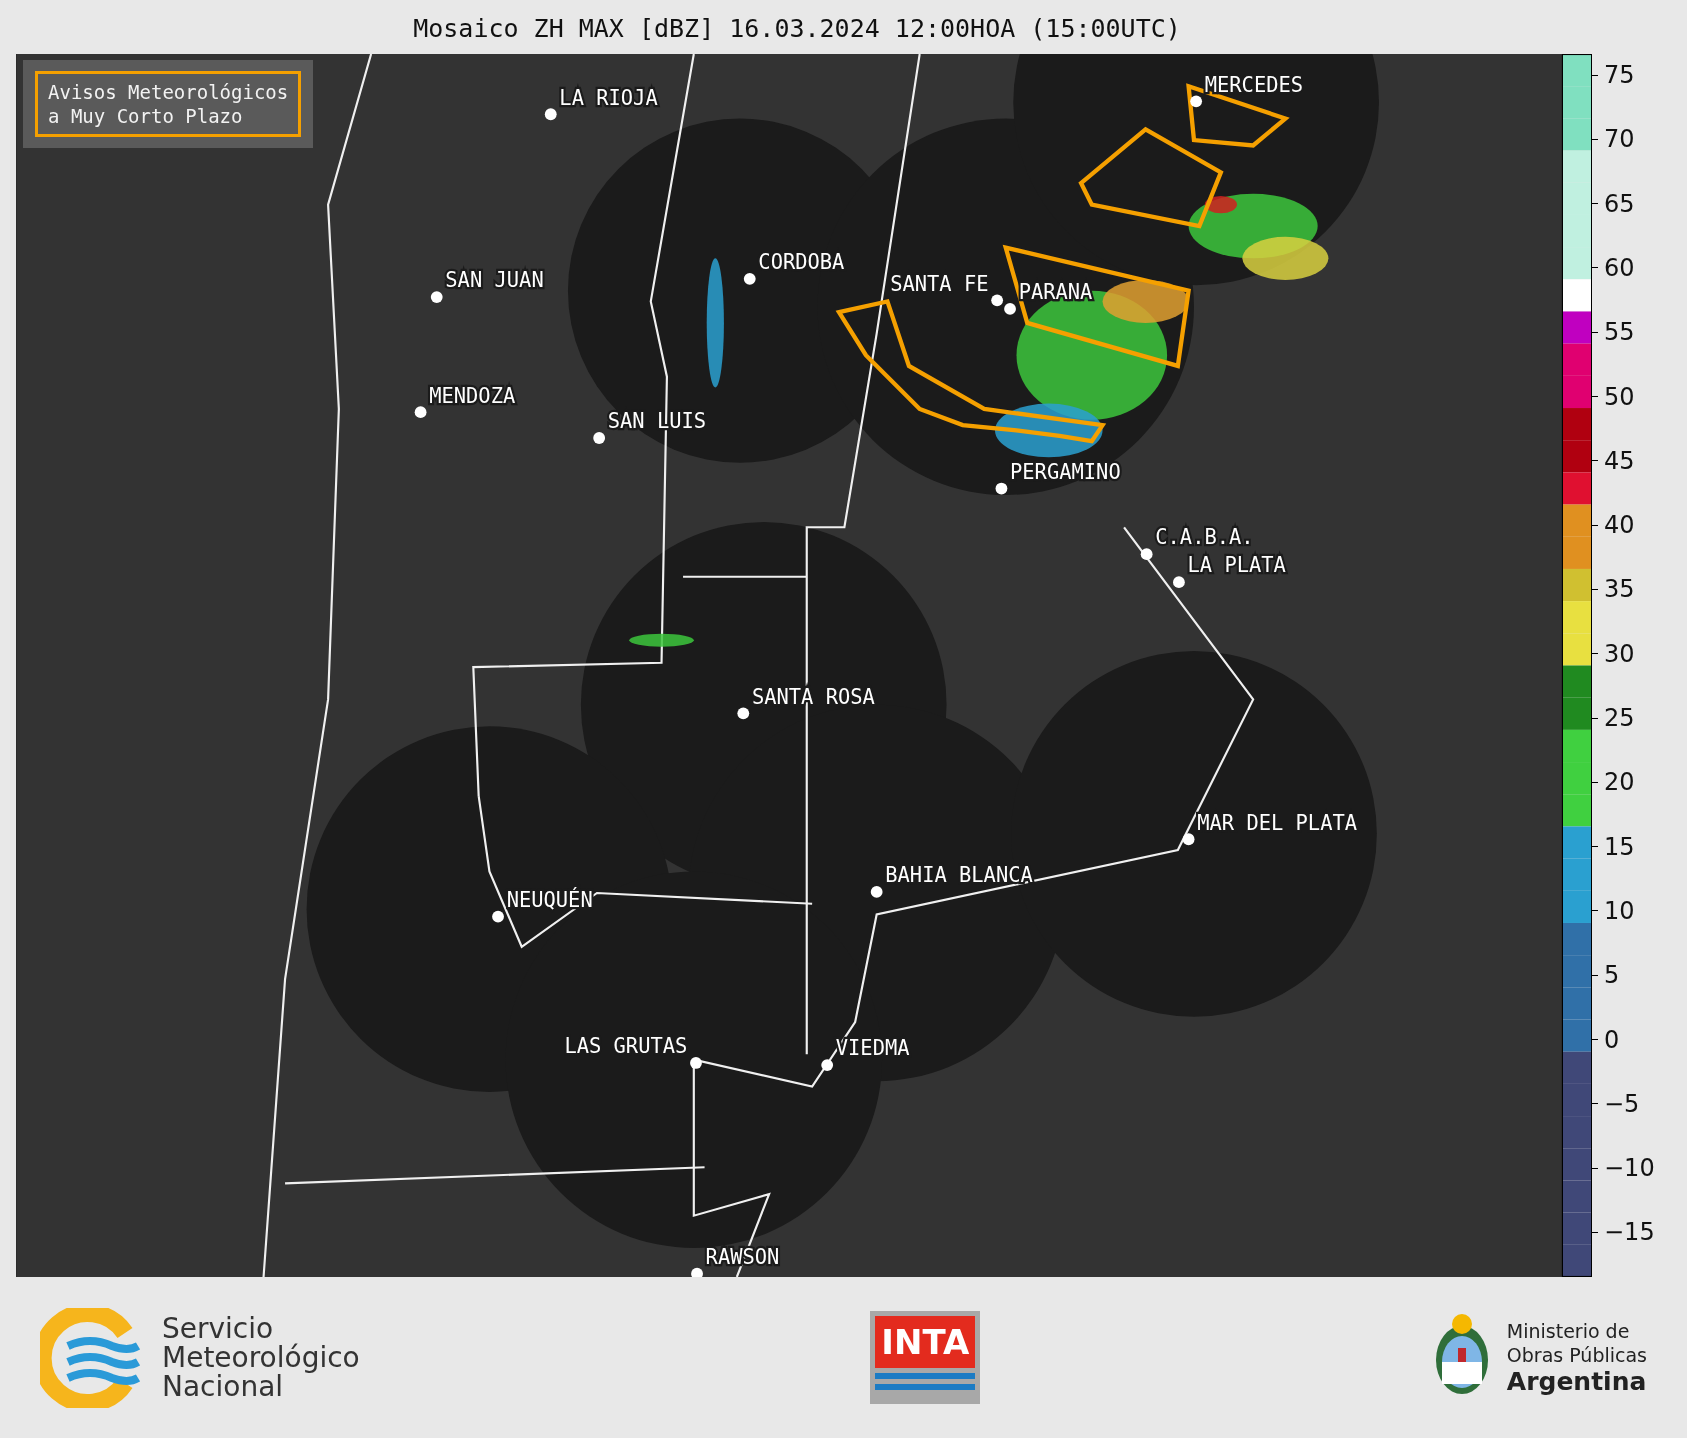  I want to click on ministry-name: Ministerio de Obras Públicas, so click(1576, 1343).